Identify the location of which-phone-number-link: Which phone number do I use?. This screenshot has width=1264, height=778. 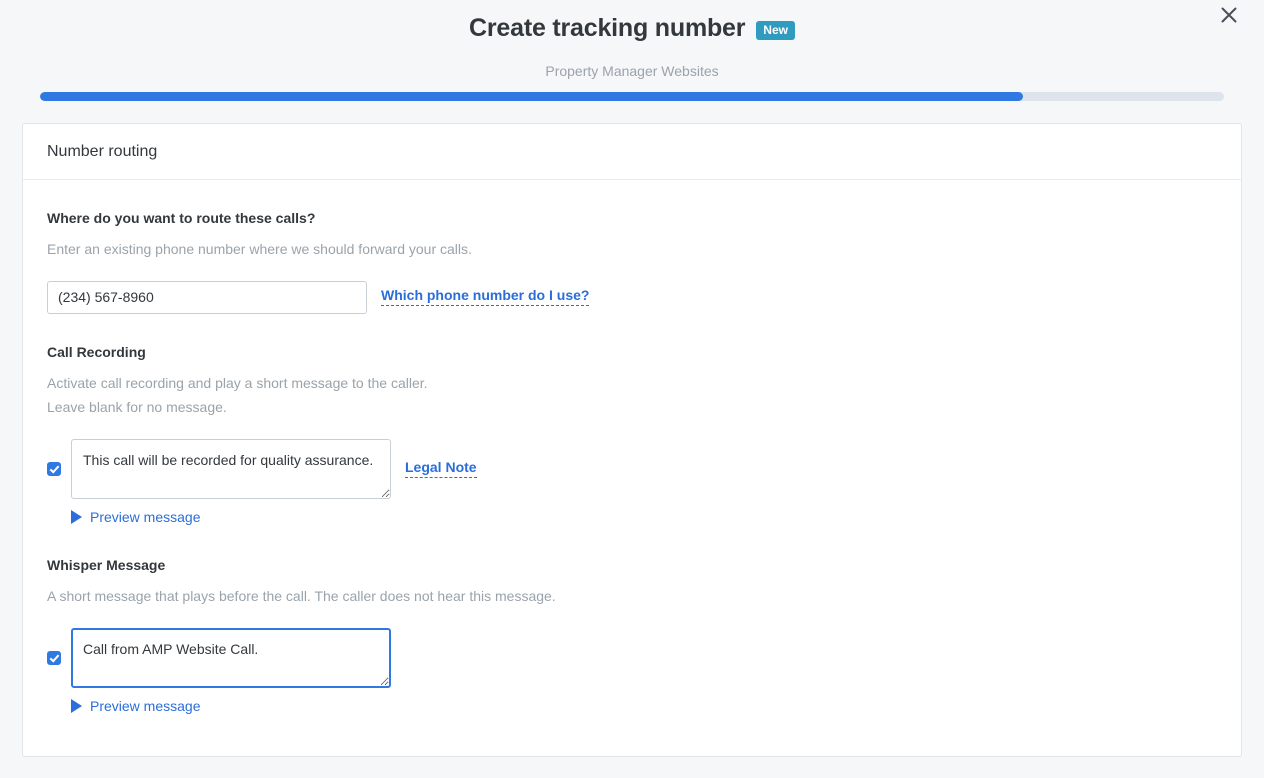
(485, 296).